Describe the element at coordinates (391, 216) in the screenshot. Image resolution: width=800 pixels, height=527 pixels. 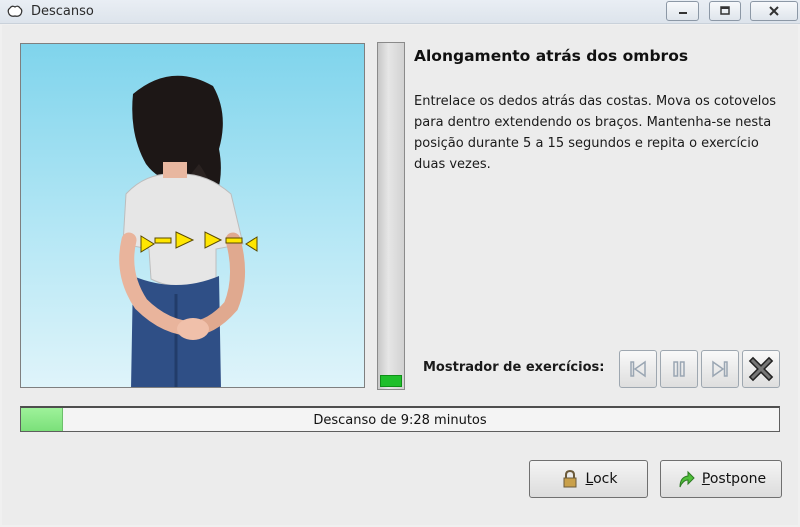
I see `exercise-level-bar` at that location.